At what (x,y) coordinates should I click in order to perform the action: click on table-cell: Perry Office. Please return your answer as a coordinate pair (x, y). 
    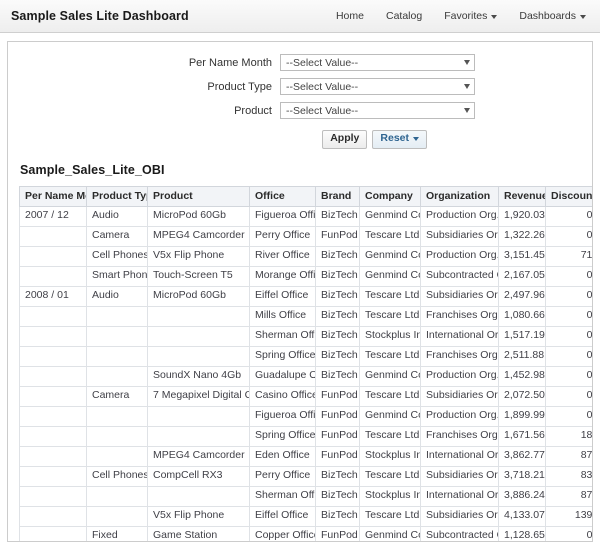
    Looking at the image, I should click on (282, 476).